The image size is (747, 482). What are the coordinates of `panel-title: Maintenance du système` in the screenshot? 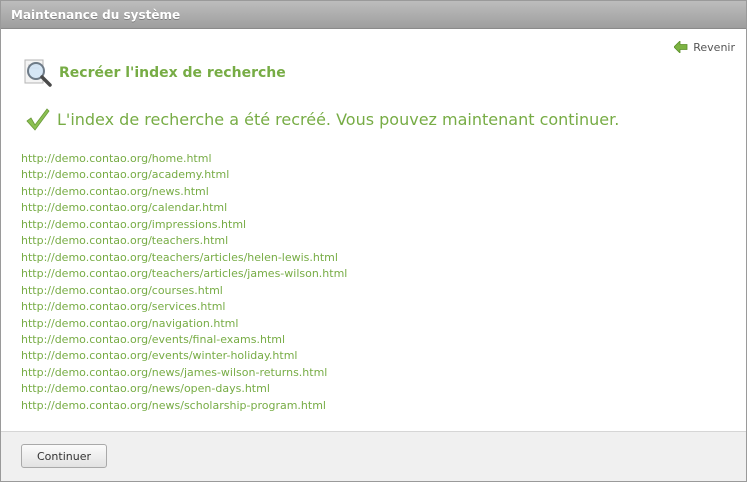 It's located at (96, 15).